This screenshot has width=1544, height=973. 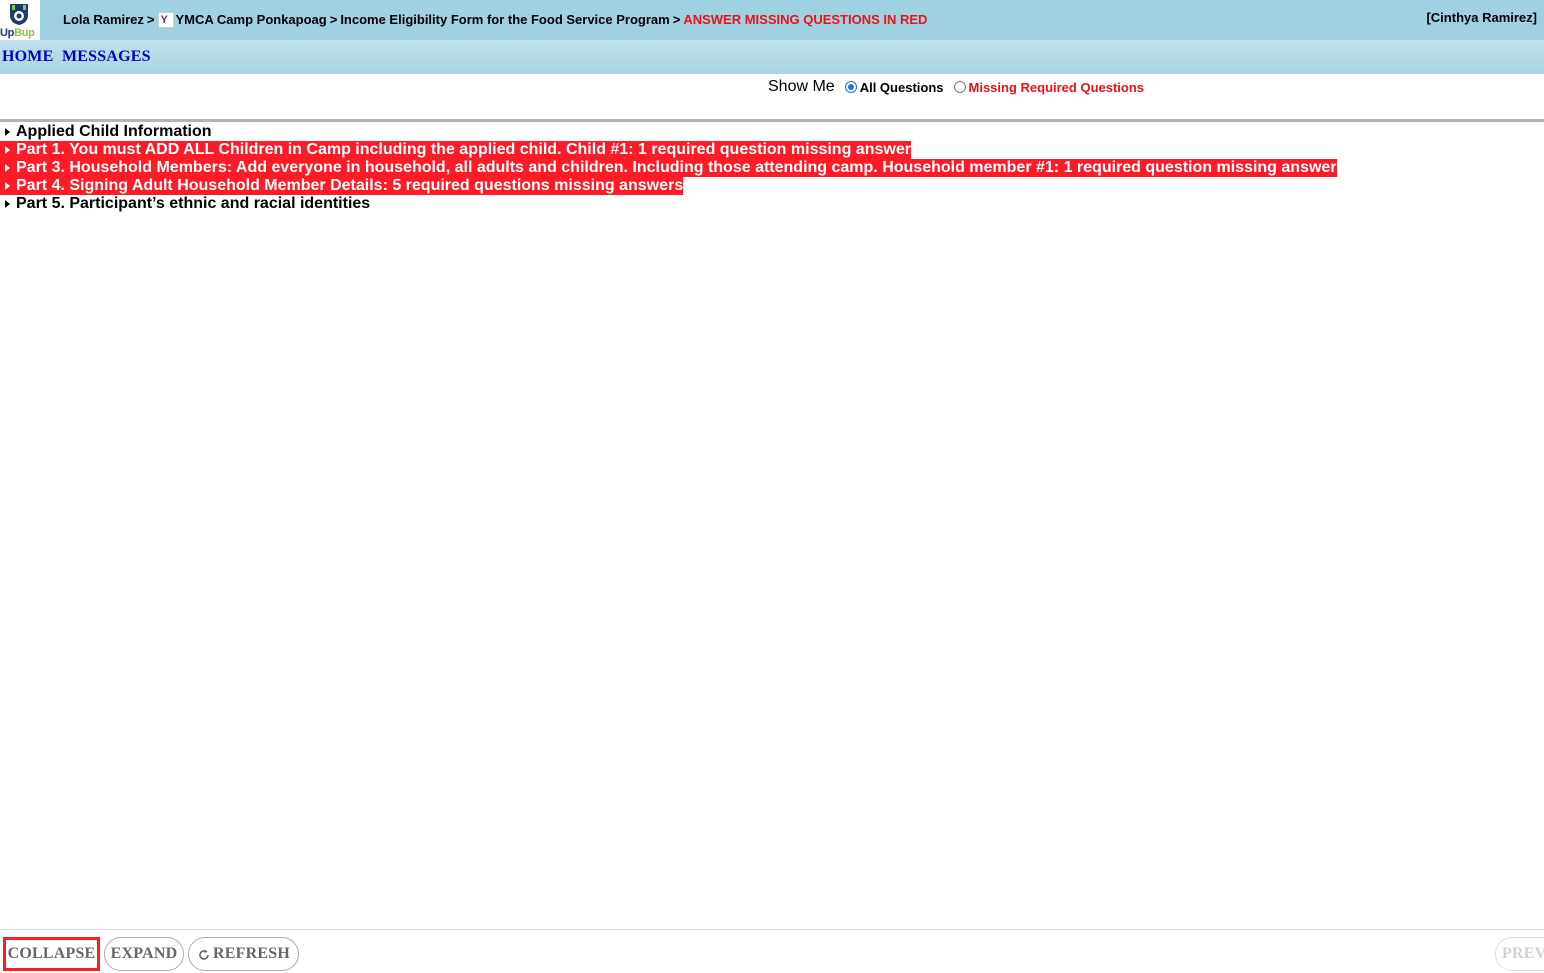 What do you see at coordinates (27, 57) in the screenshot?
I see `nav-home-link: HOME` at bounding box center [27, 57].